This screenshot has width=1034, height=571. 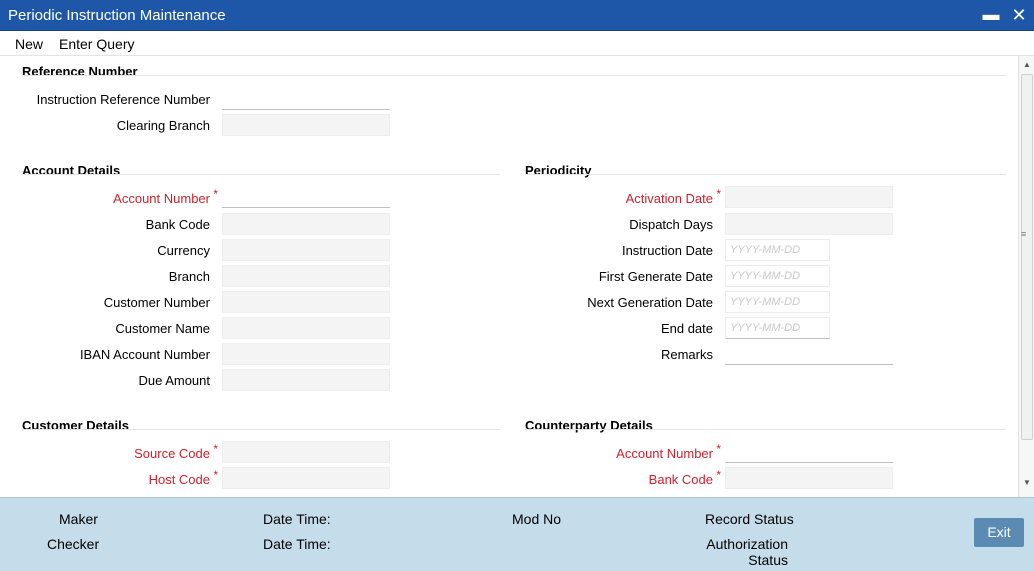 What do you see at coordinates (809, 197) in the screenshot?
I see `activation-date-field` at bounding box center [809, 197].